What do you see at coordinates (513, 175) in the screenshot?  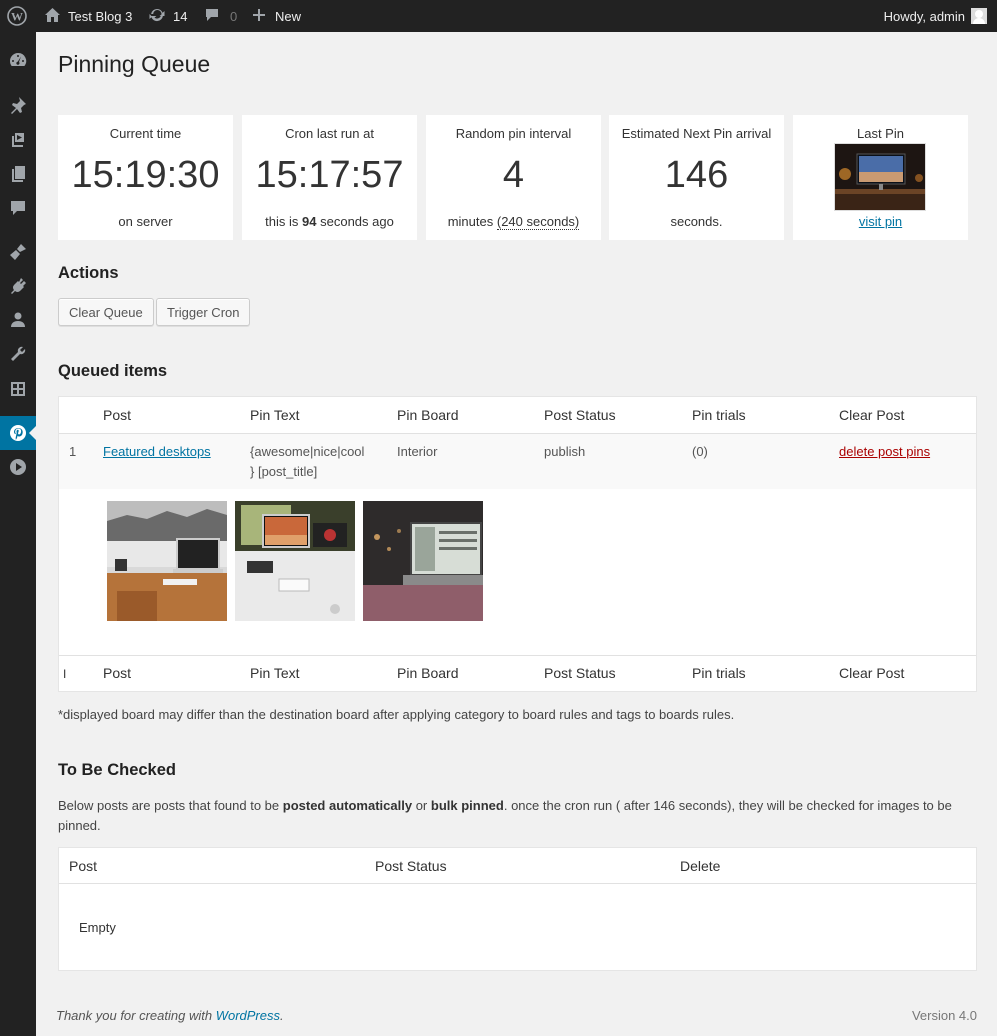 I see `stat-value: 4` at bounding box center [513, 175].